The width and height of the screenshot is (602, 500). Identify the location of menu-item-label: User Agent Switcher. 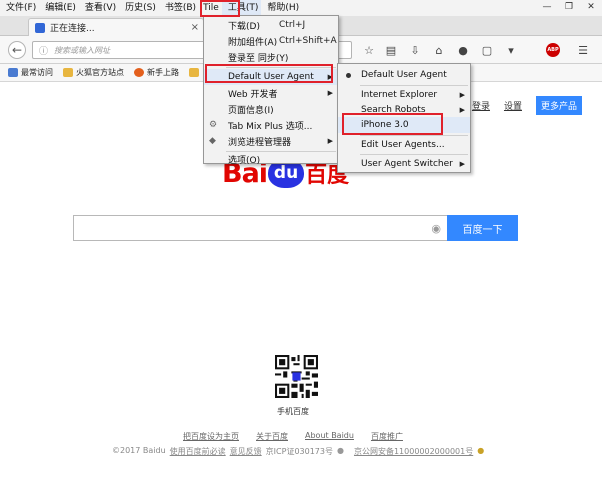
(407, 164).